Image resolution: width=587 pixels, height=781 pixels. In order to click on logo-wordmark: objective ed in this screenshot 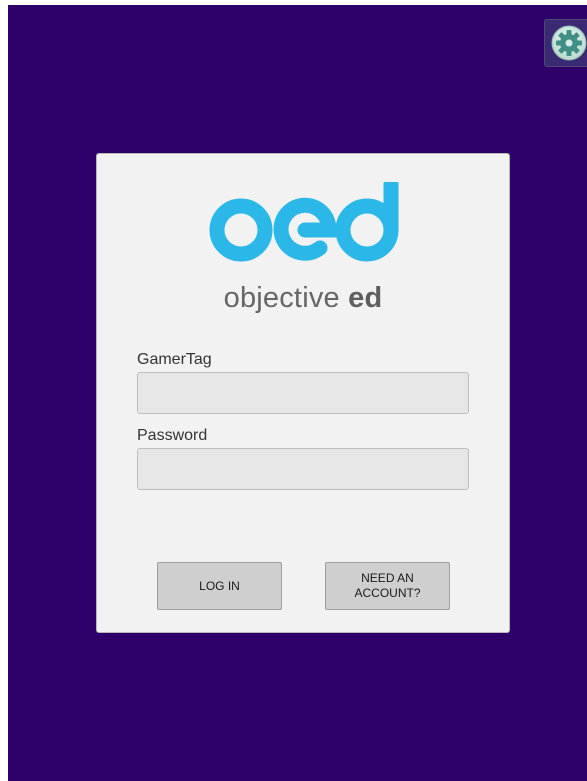, I will do `click(303, 298)`.